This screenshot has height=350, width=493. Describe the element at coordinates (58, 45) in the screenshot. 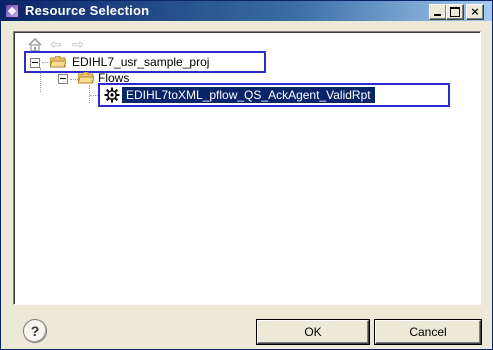

I see `back-arrow-icon: ⇦` at that location.